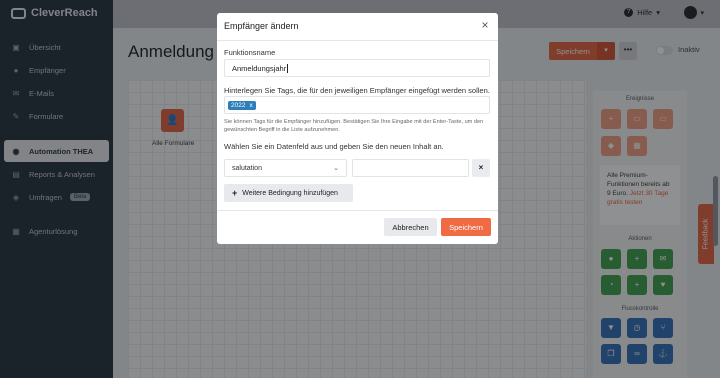 Image resolution: width=720 pixels, height=378 pixels. I want to click on tag-remove-icon: x, so click(250, 105).